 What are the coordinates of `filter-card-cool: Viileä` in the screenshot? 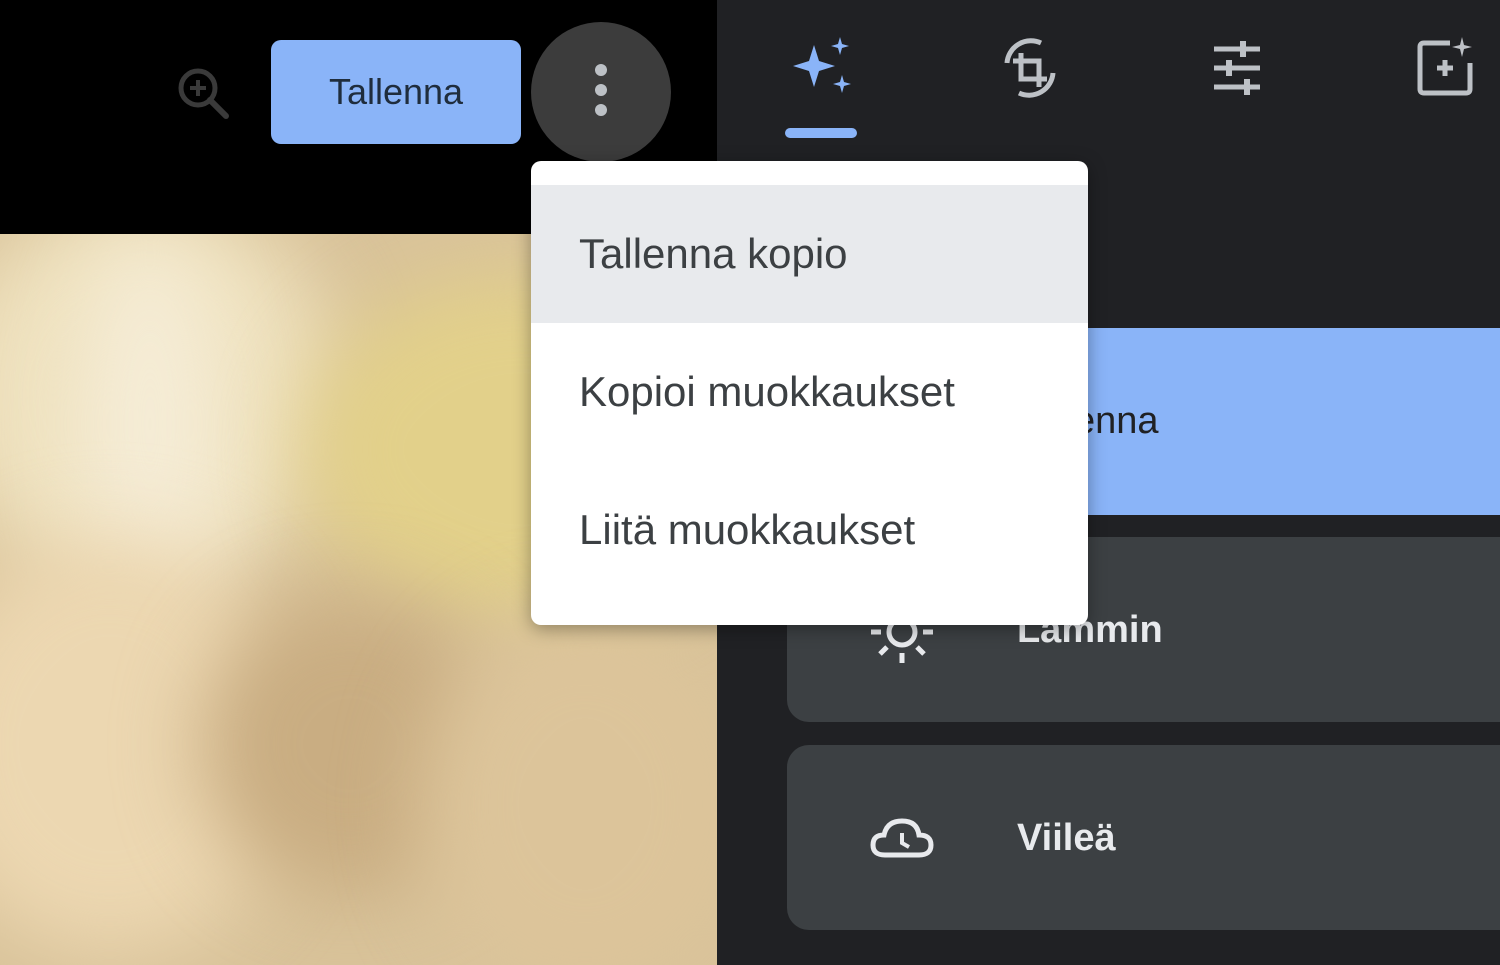 It's located at (1143, 837).